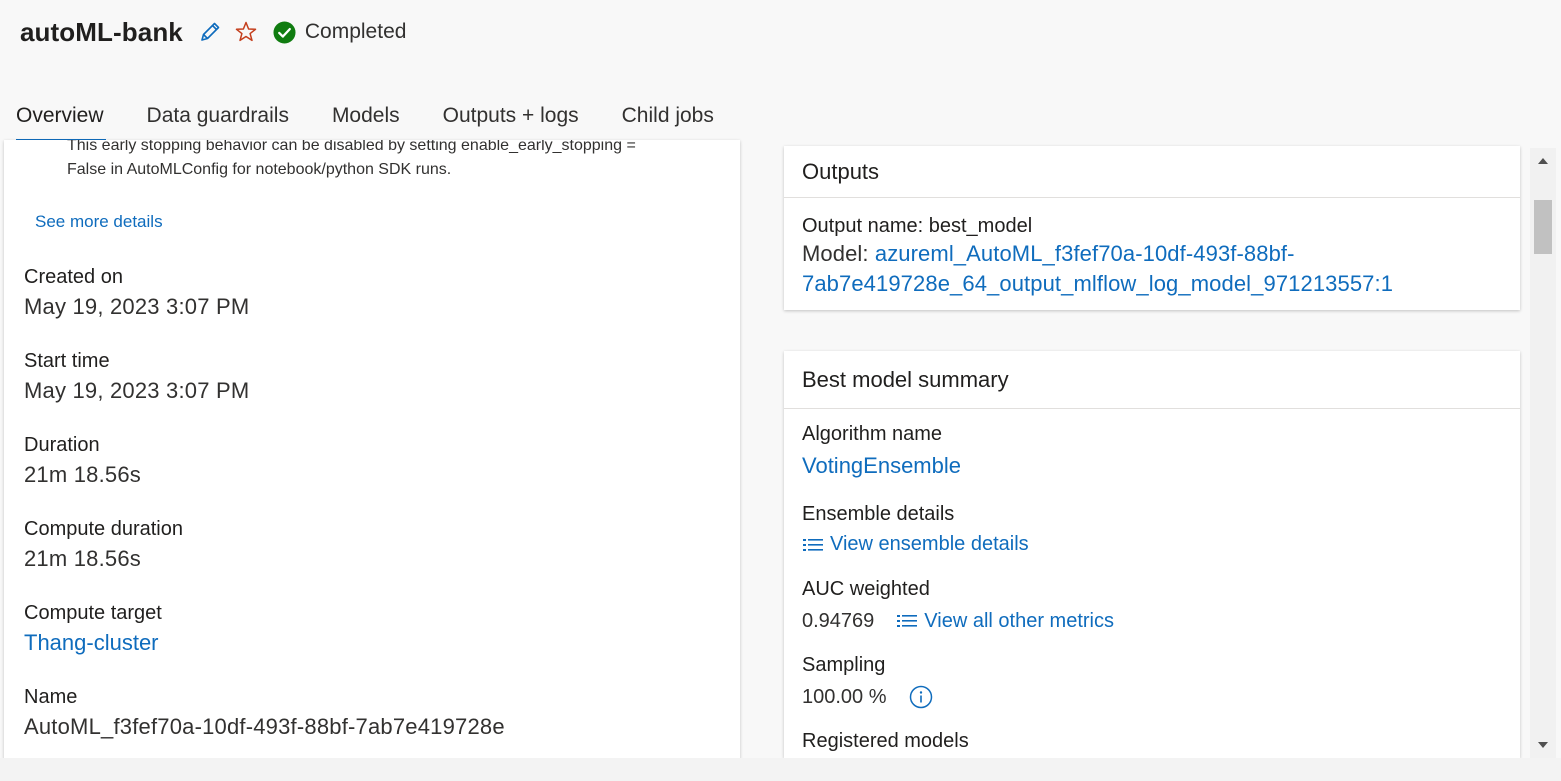 This screenshot has height=781, width=1561. What do you see at coordinates (1543, 161) in the screenshot?
I see `scroll-up-arrow-icon` at bounding box center [1543, 161].